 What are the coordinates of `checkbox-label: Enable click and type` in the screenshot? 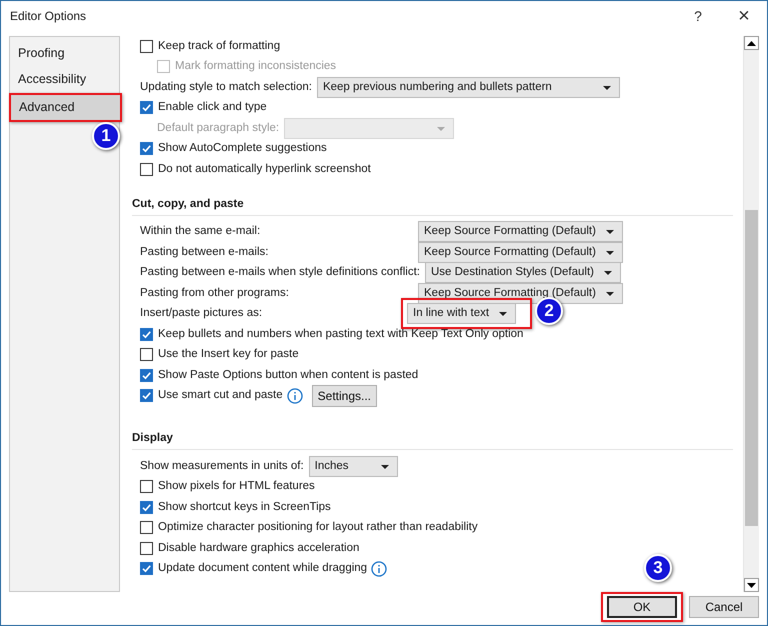 It's located at (212, 108).